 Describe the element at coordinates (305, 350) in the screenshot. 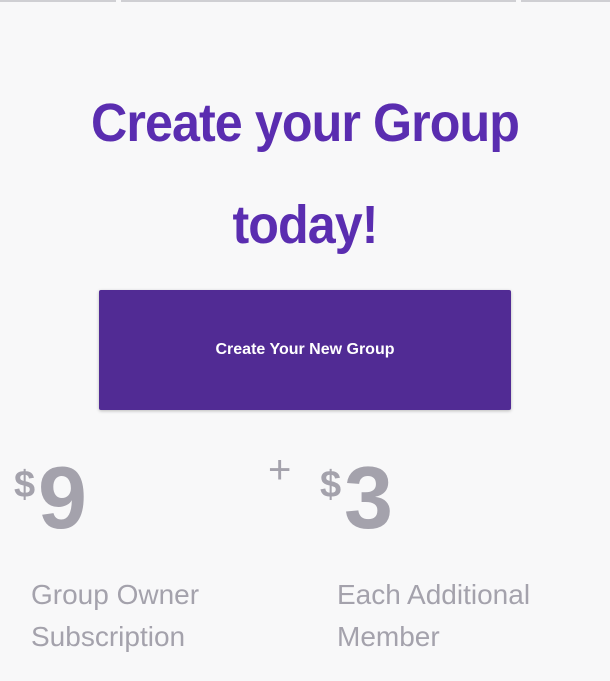

I see `create-group-button: Create Your New Group` at that location.